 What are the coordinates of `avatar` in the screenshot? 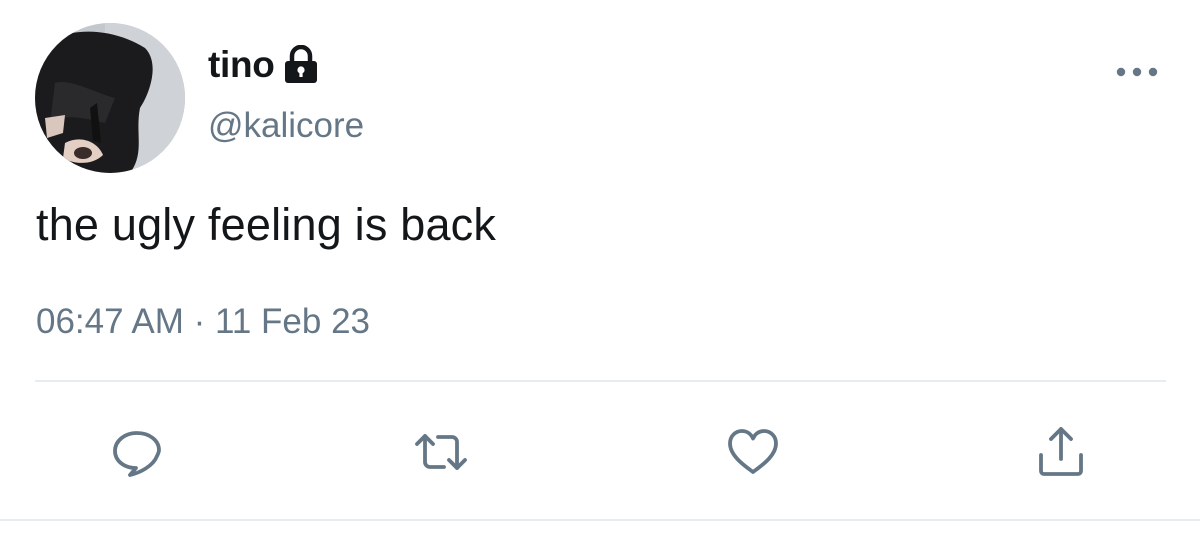 It's located at (110, 98).